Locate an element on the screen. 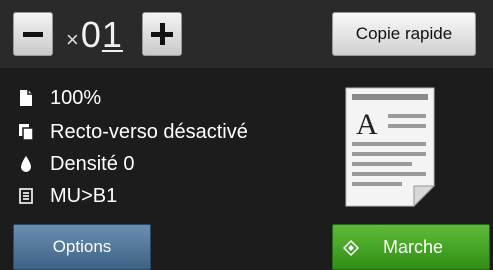  start-button: Marche is located at coordinates (411, 247).